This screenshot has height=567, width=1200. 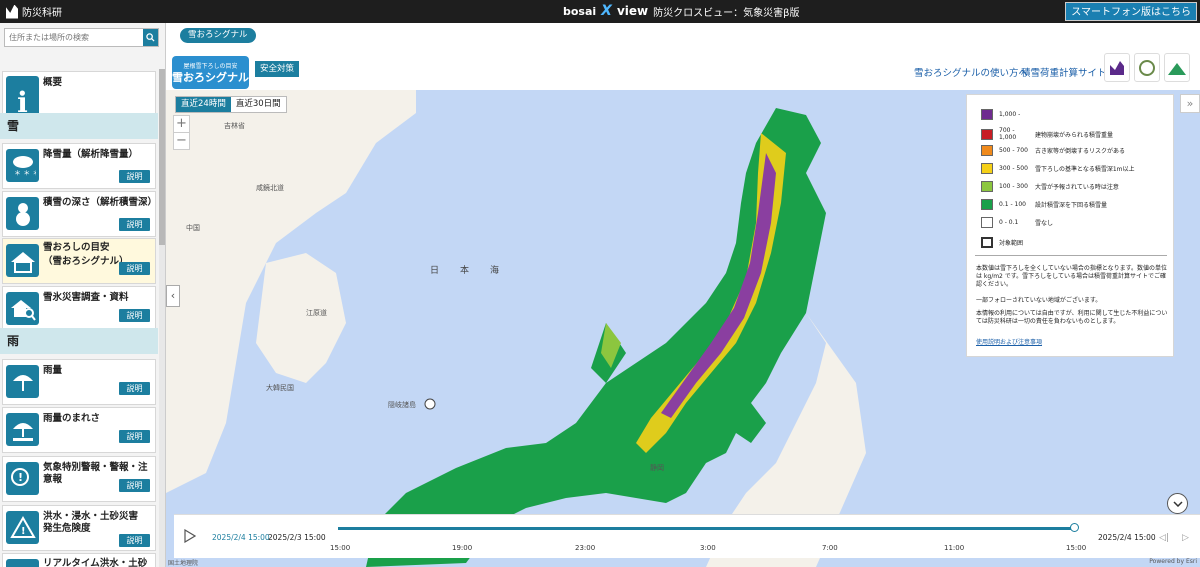 What do you see at coordinates (203, 104) in the screenshot?
I see `tab-24h: 直近24時間` at bounding box center [203, 104].